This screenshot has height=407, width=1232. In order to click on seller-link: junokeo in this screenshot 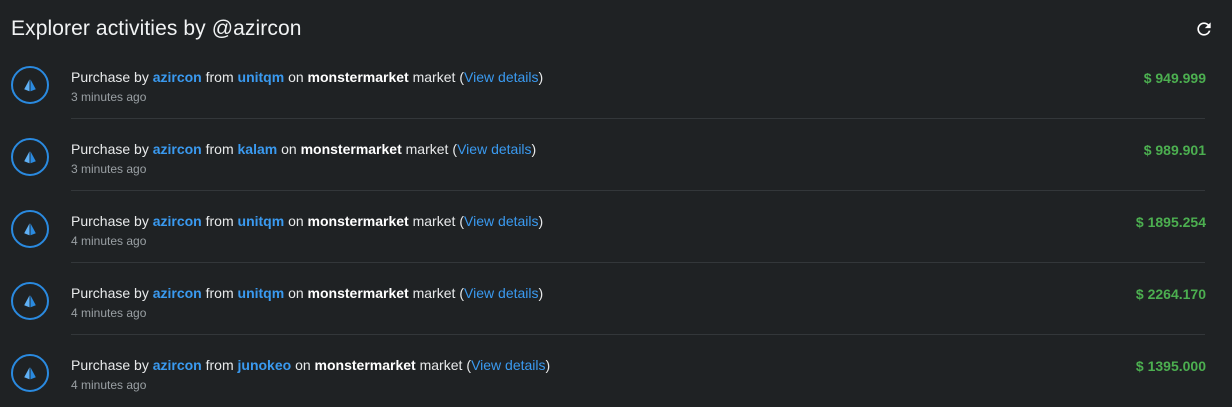, I will do `click(265, 365)`.